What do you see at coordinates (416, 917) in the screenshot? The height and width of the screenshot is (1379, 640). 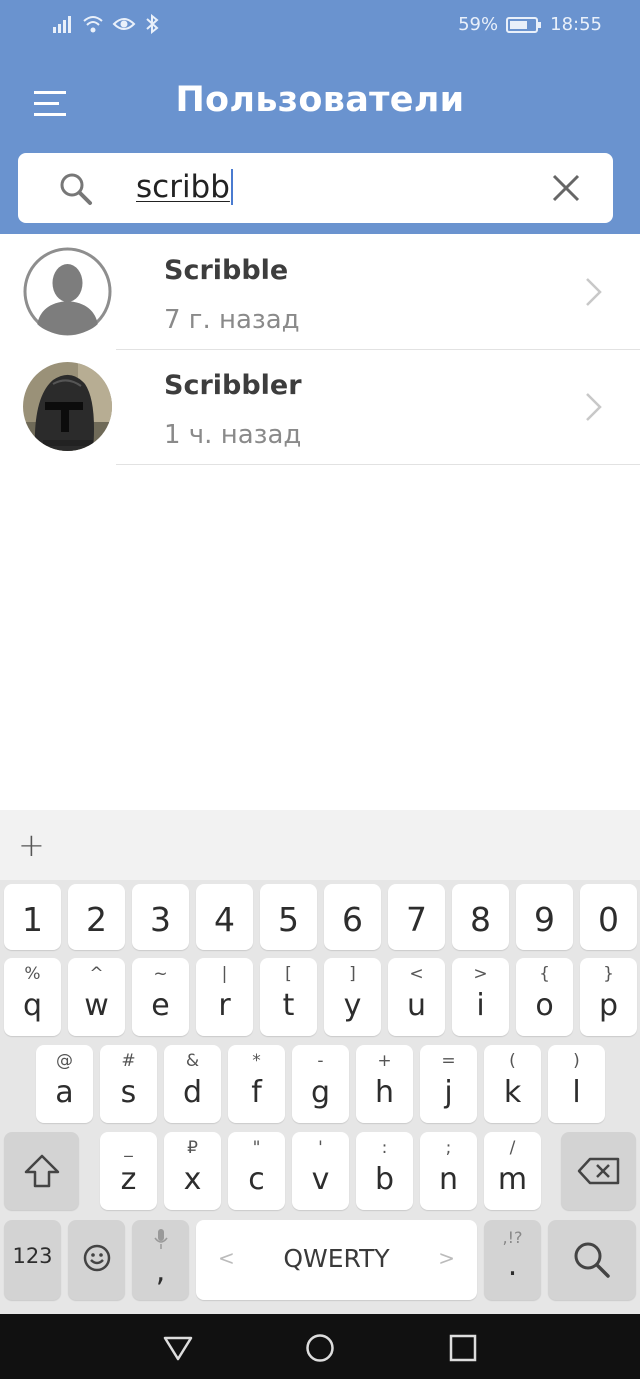 I see `key-7: 7` at bounding box center [416, 917].